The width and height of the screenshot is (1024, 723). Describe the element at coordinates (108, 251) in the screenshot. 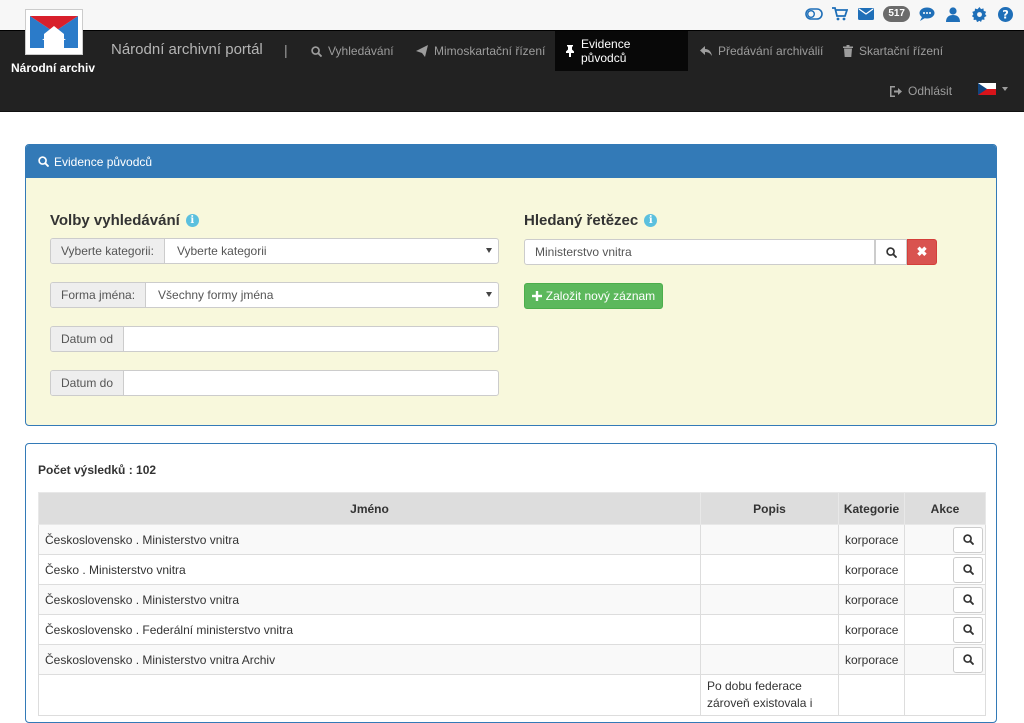

I see `category-label: Vyberte kategorii:` at that location.